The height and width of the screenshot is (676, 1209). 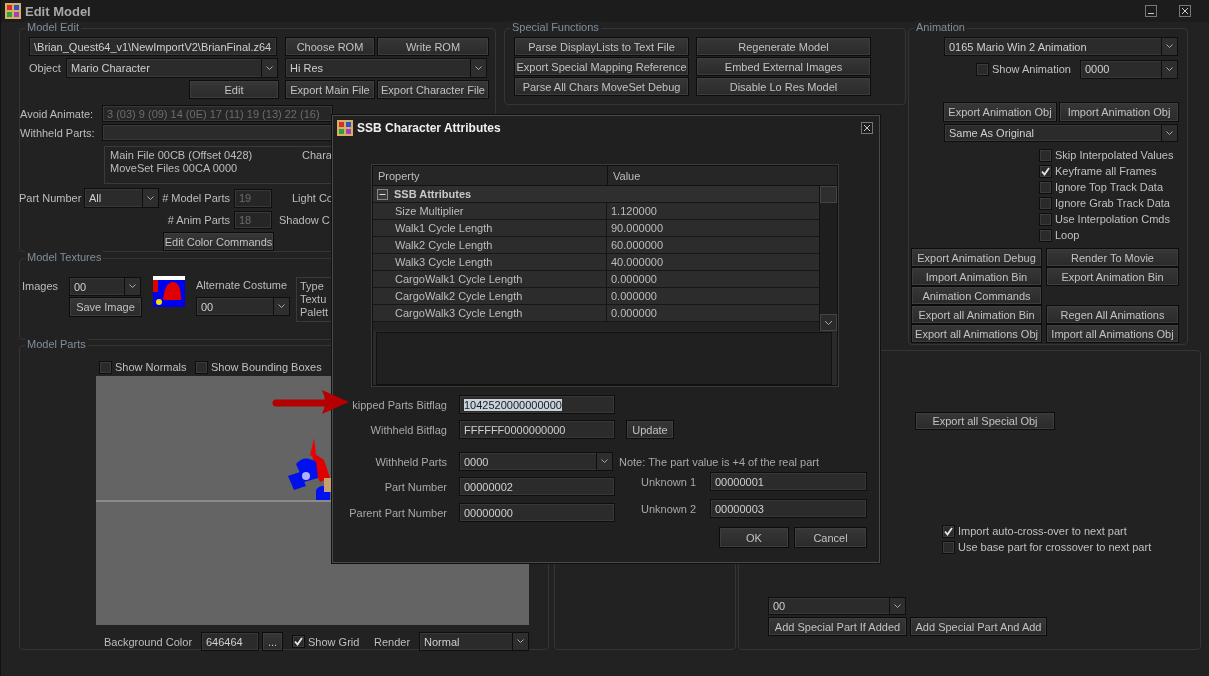 I want to click on object-label: Object, so click(x=45, y=68).